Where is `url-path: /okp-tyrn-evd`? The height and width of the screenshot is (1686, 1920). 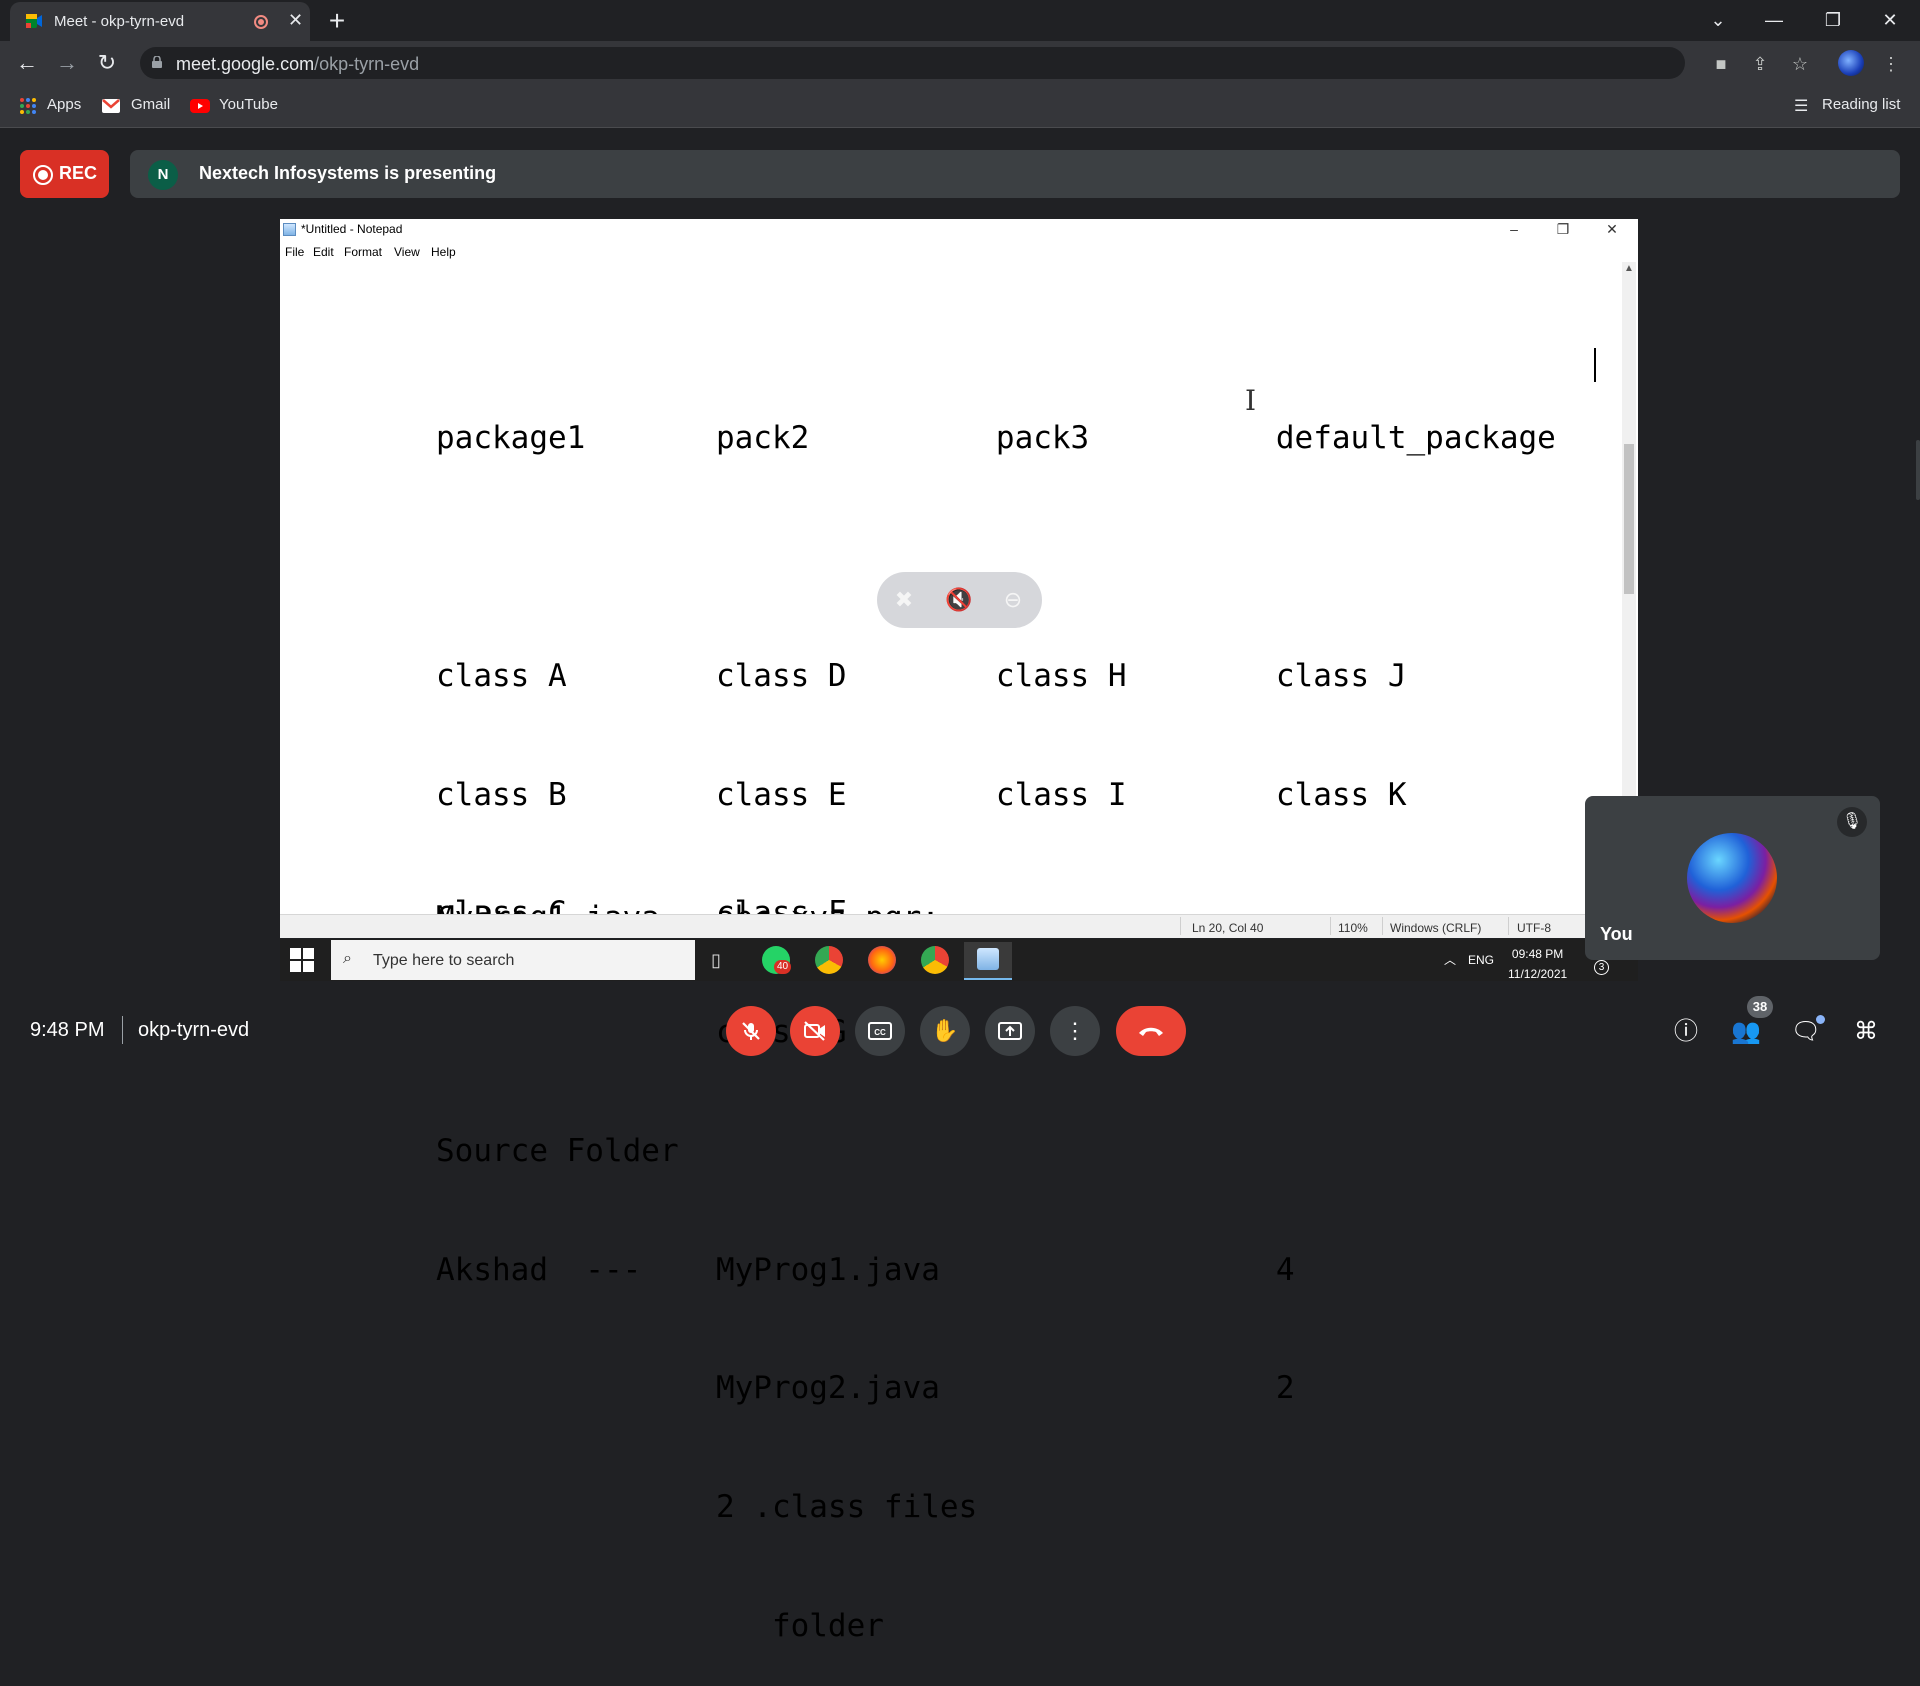 url-path: /okp-tyrn-evd is located at coordinates (367, 64).